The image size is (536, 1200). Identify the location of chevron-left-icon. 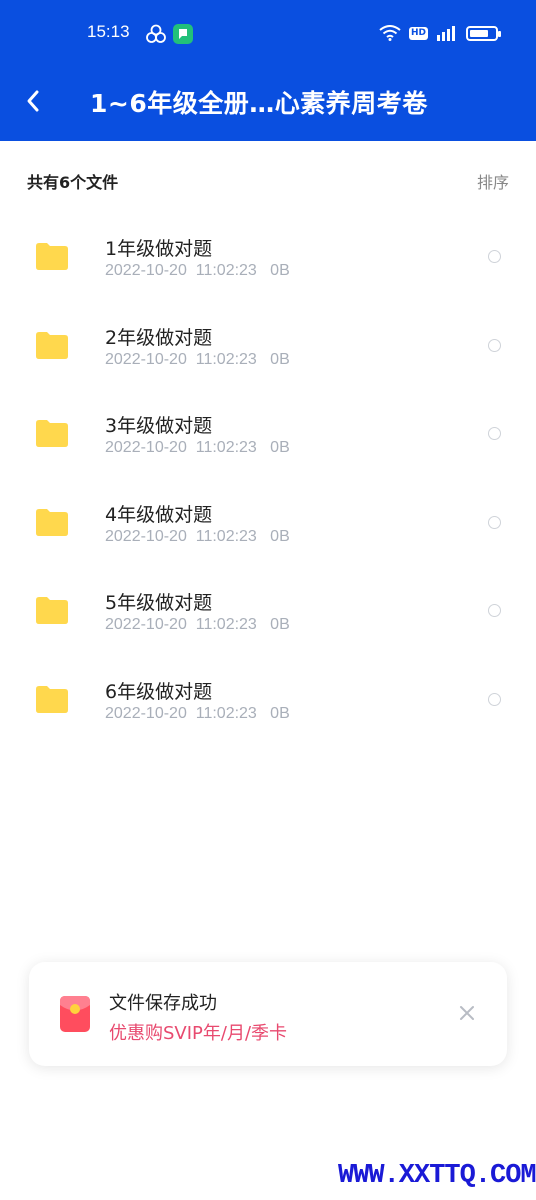
(33, 101).